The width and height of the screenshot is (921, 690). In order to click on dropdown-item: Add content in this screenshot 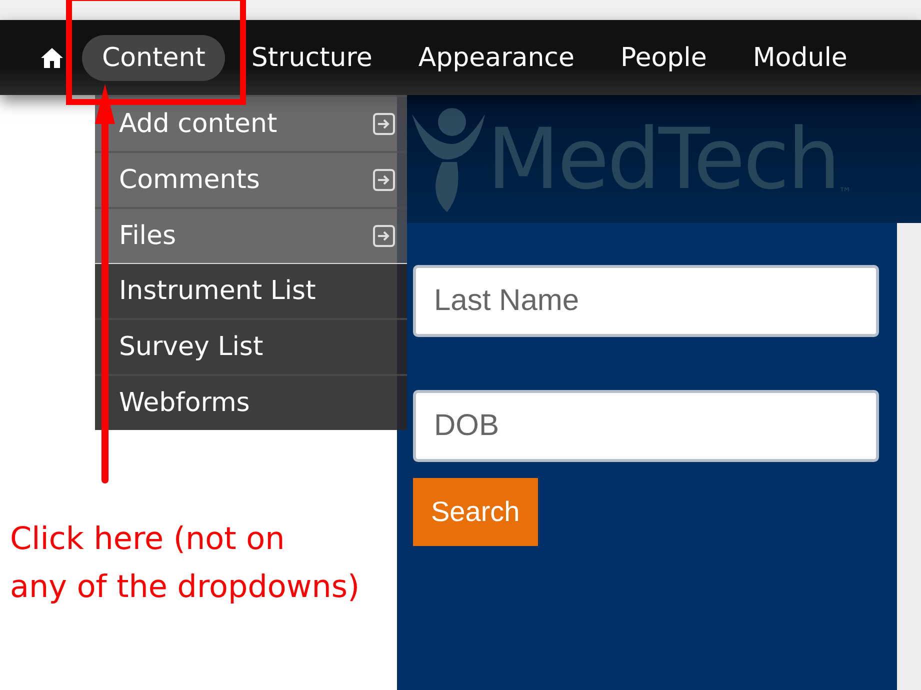, I will do `click(251, 123)`.